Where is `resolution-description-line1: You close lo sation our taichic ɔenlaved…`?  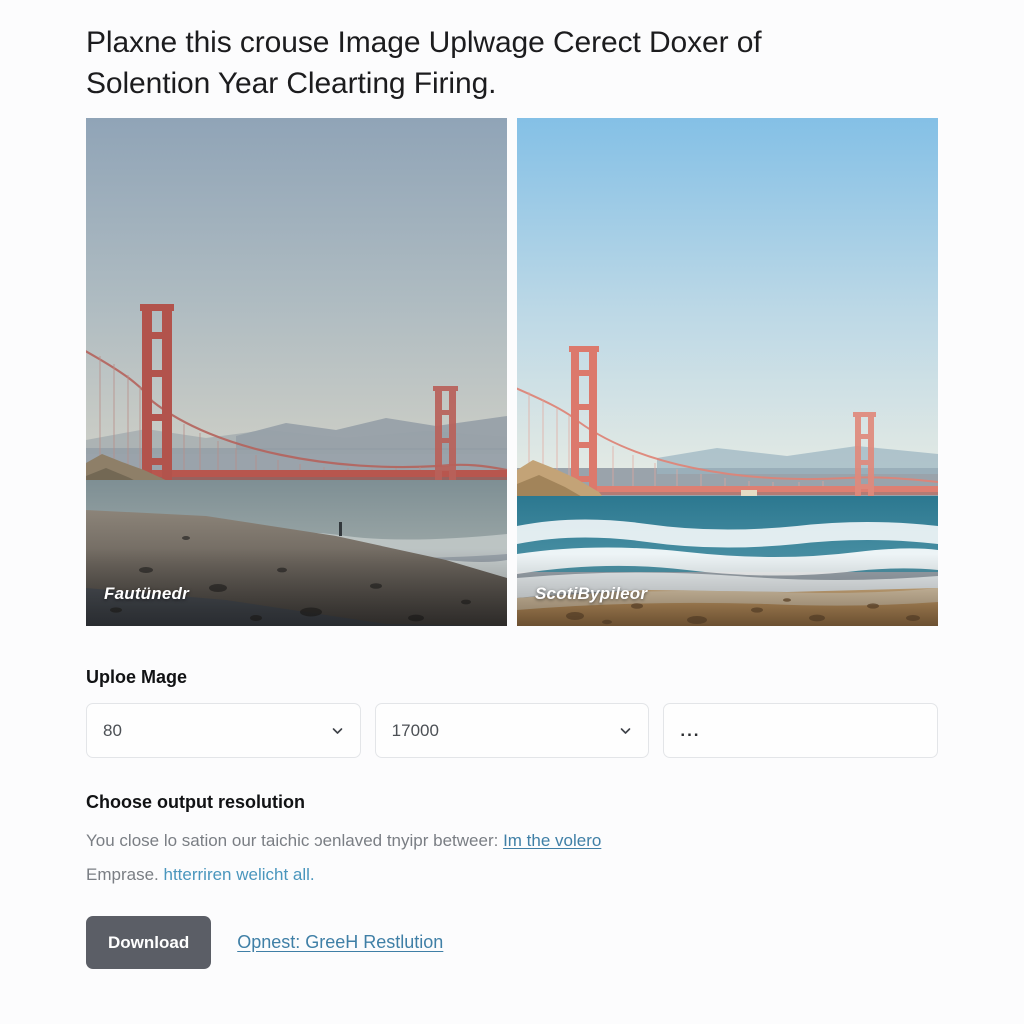
resolution-description-line1: You close lo sation our taichic ɔenlaved… is located at coordinates (516, 841).